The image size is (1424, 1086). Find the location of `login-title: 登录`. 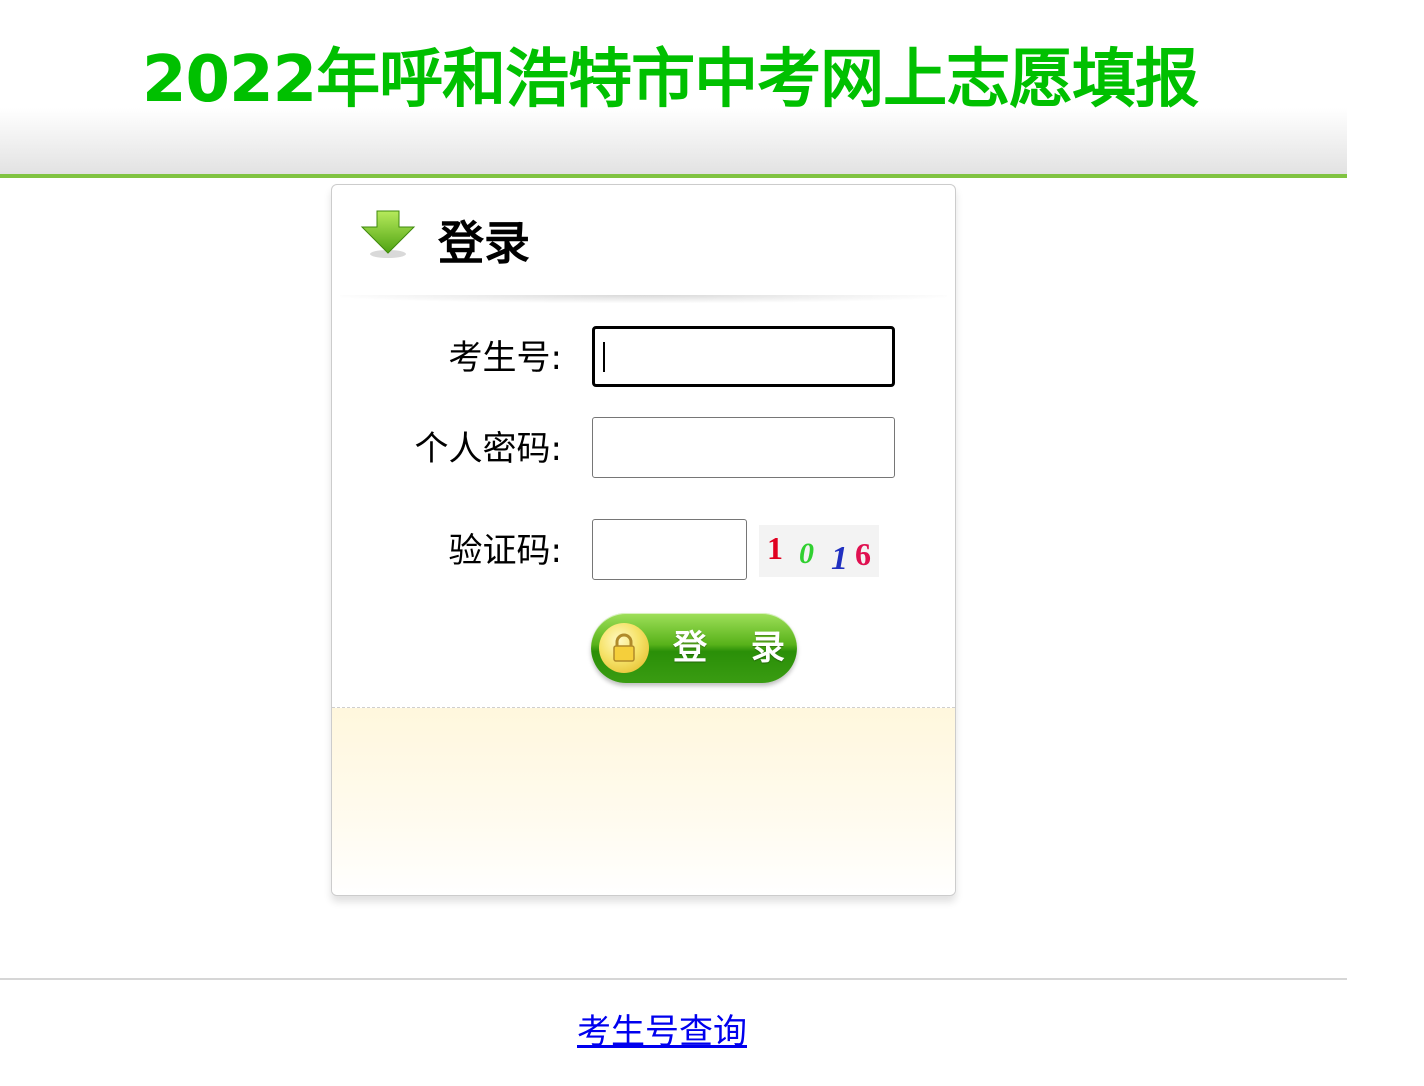

login-title: 登录 is located at coordinates (484, 243).